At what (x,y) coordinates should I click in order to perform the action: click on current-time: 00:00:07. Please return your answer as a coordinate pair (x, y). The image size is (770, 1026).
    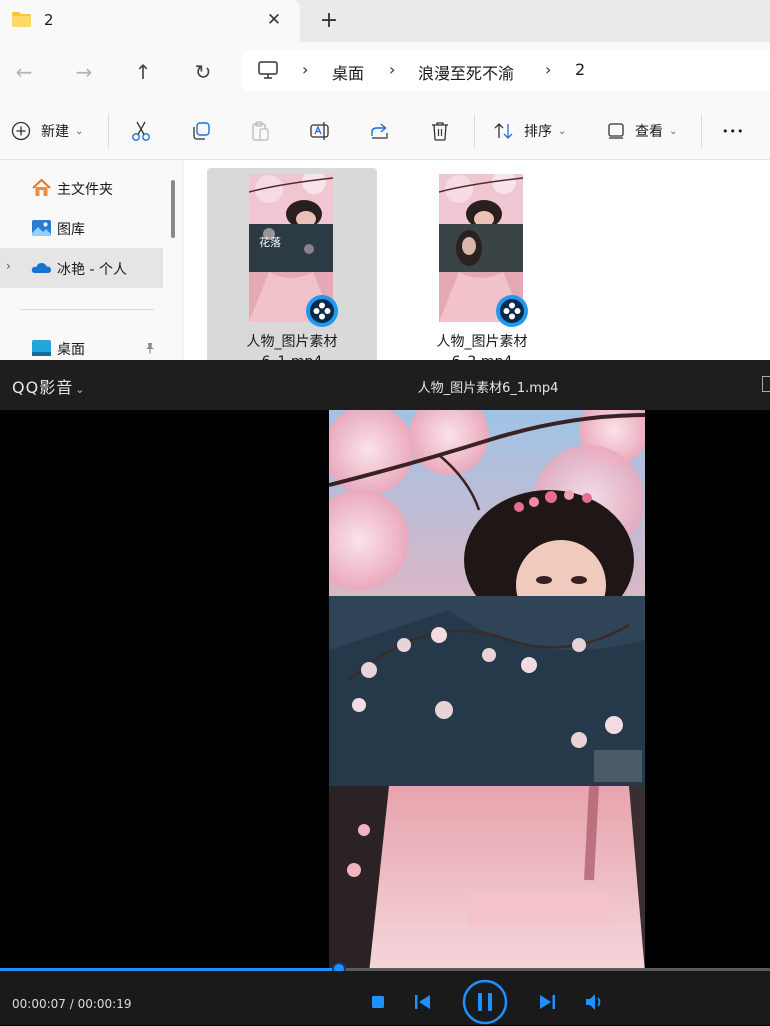
    Looking at the image, I should click on (39, 1004).